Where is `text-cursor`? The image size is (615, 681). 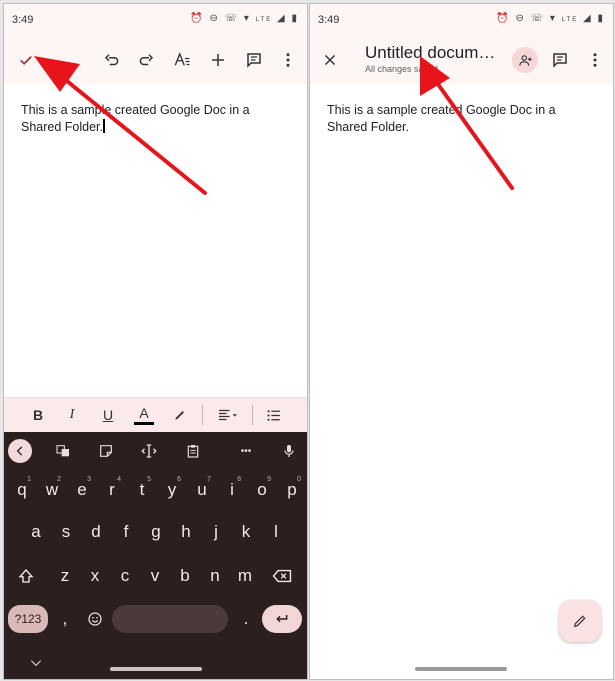 text-cursor is located at coordinates (104, 126).